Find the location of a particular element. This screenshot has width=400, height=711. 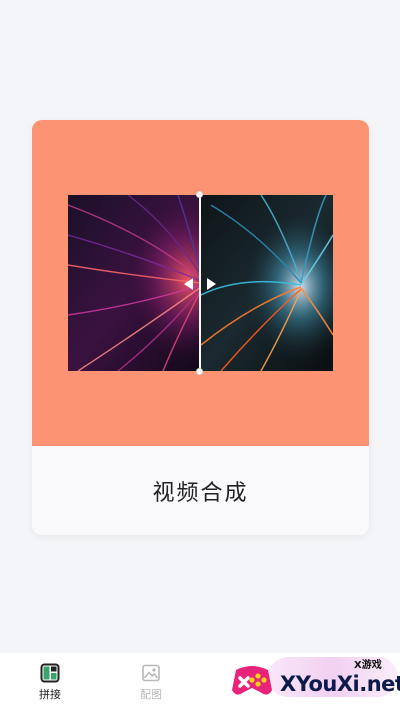

watermark-small-text: X游戏 is located at coordinates (368, 665).